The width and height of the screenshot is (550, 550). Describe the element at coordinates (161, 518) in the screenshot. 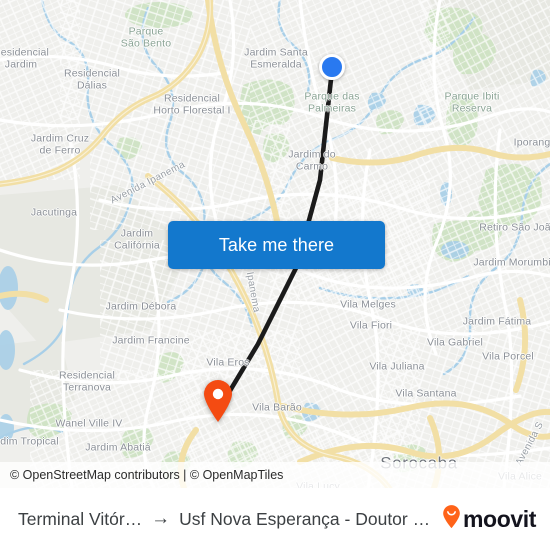

I see `arrow-right-icon: →` at that location.